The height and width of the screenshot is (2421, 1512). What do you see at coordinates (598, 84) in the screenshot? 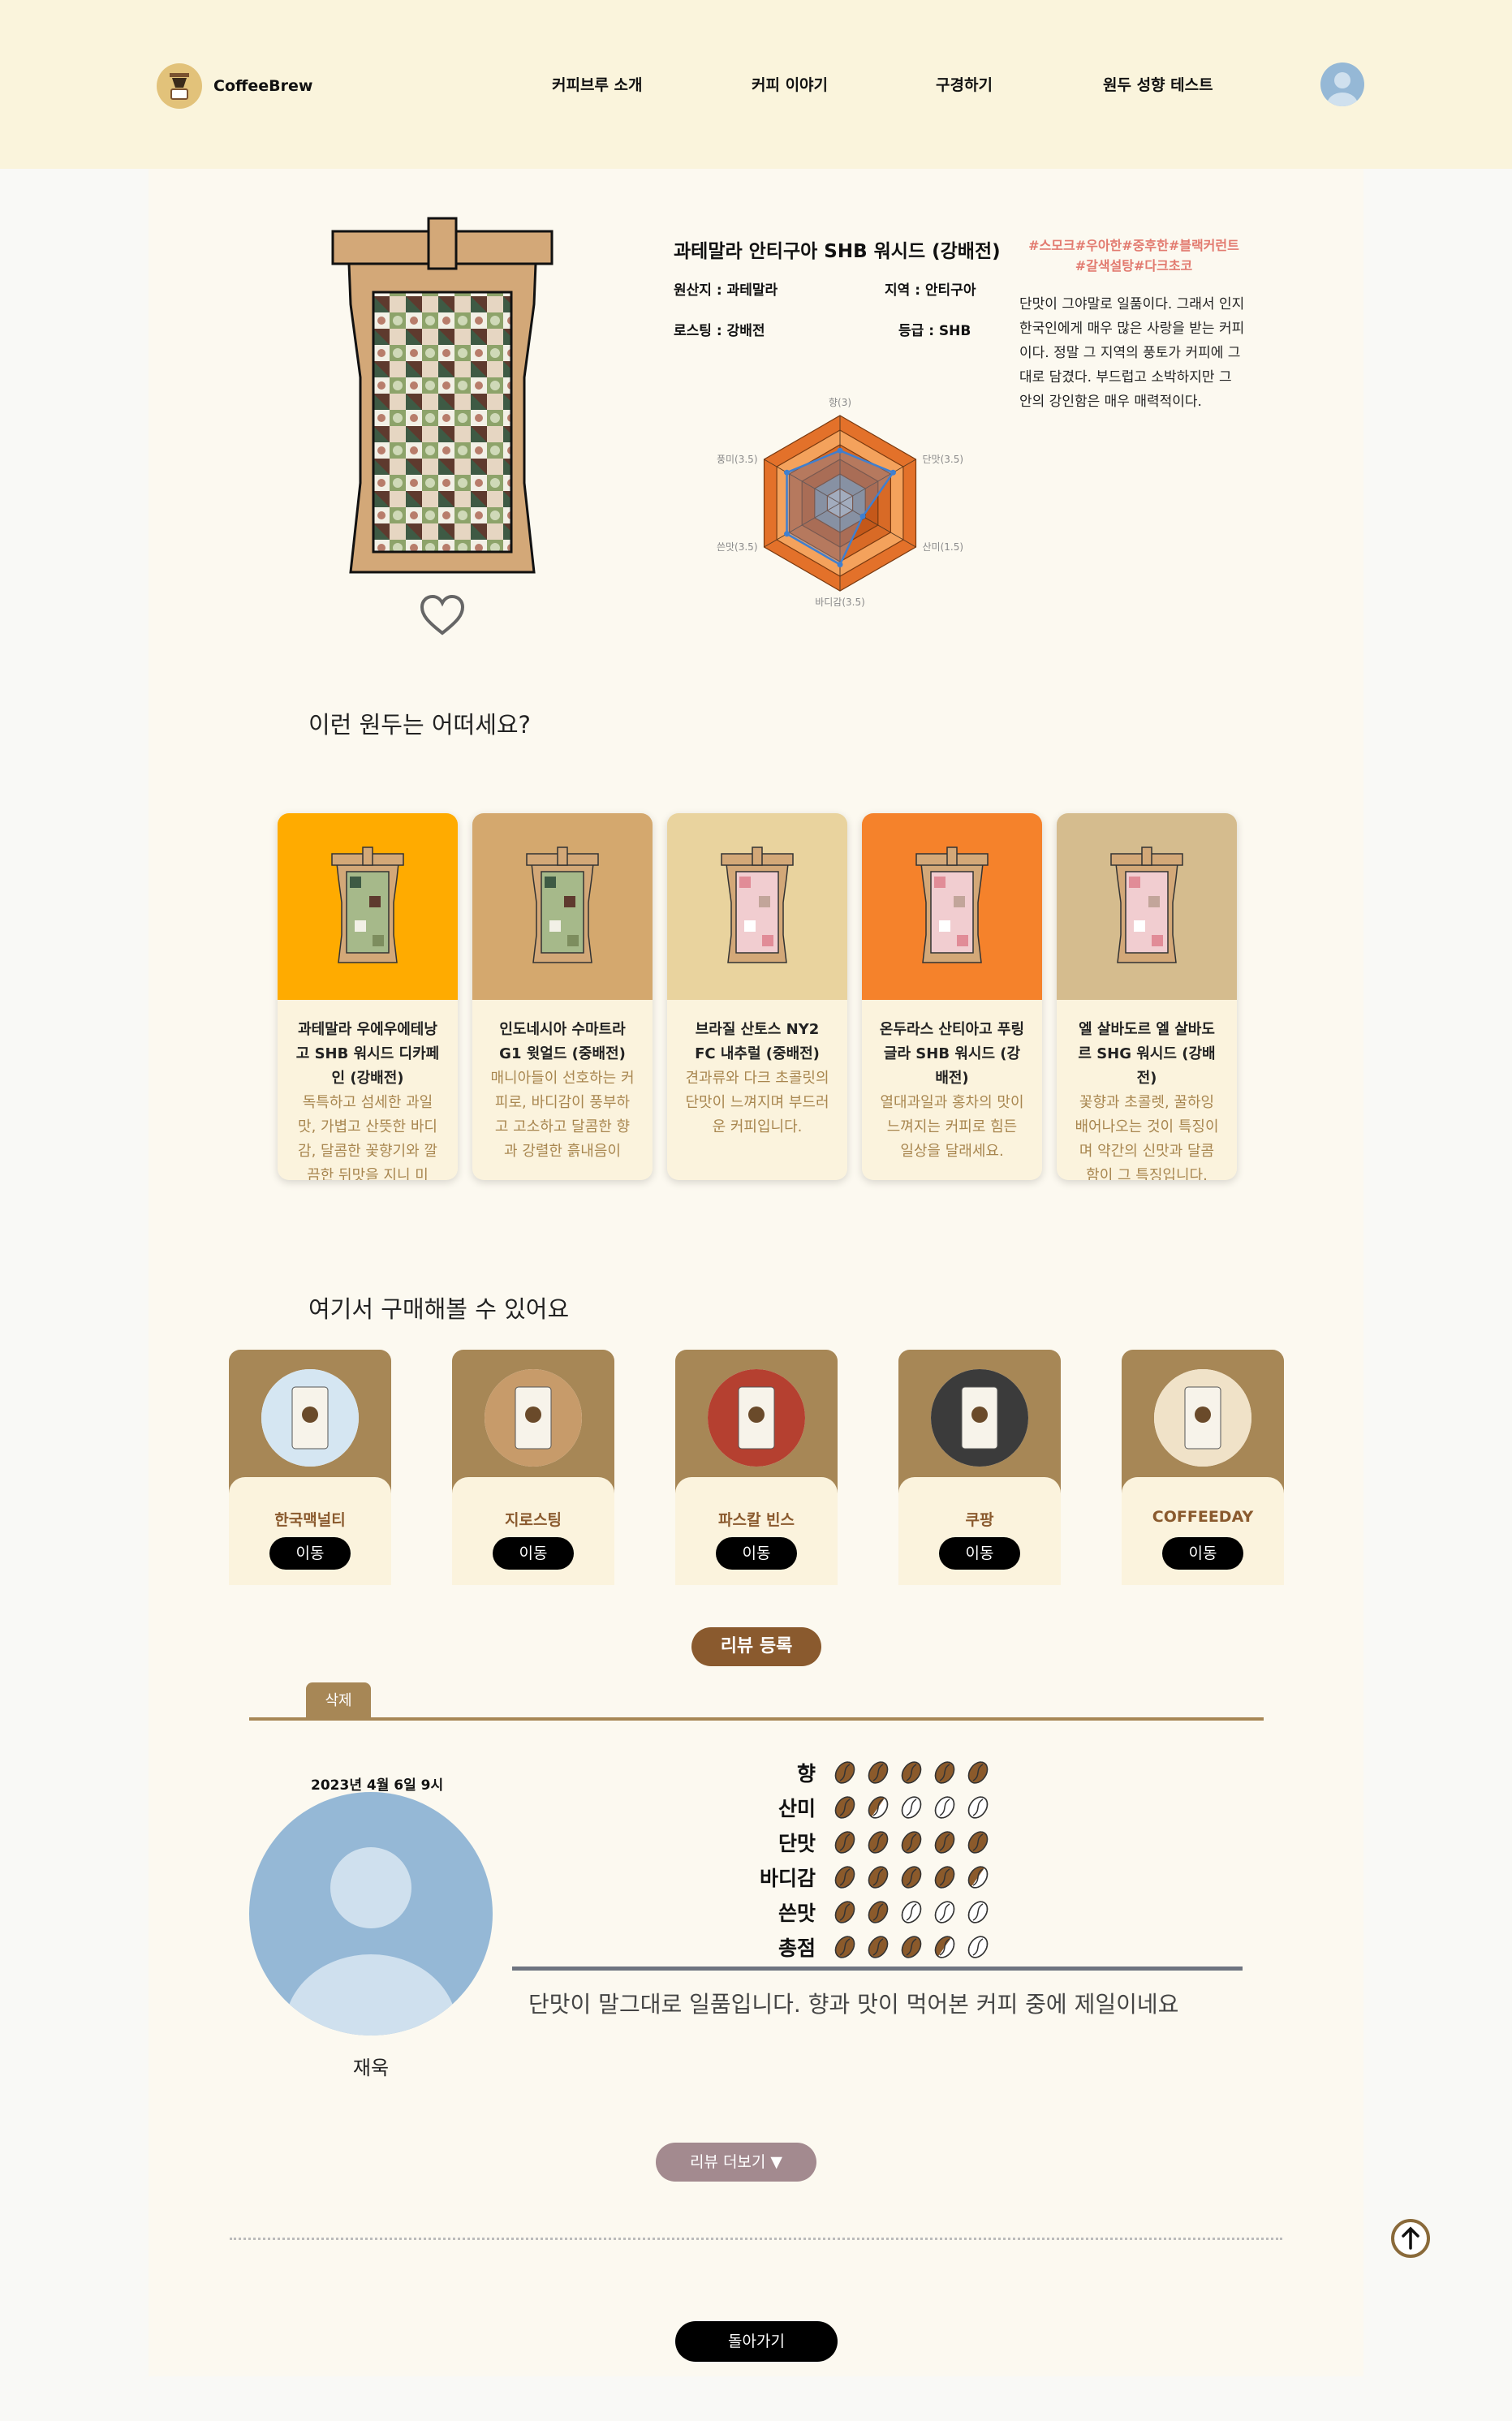
I see `nav-about: 커피브루 소개` at bounding box center [598, 84].